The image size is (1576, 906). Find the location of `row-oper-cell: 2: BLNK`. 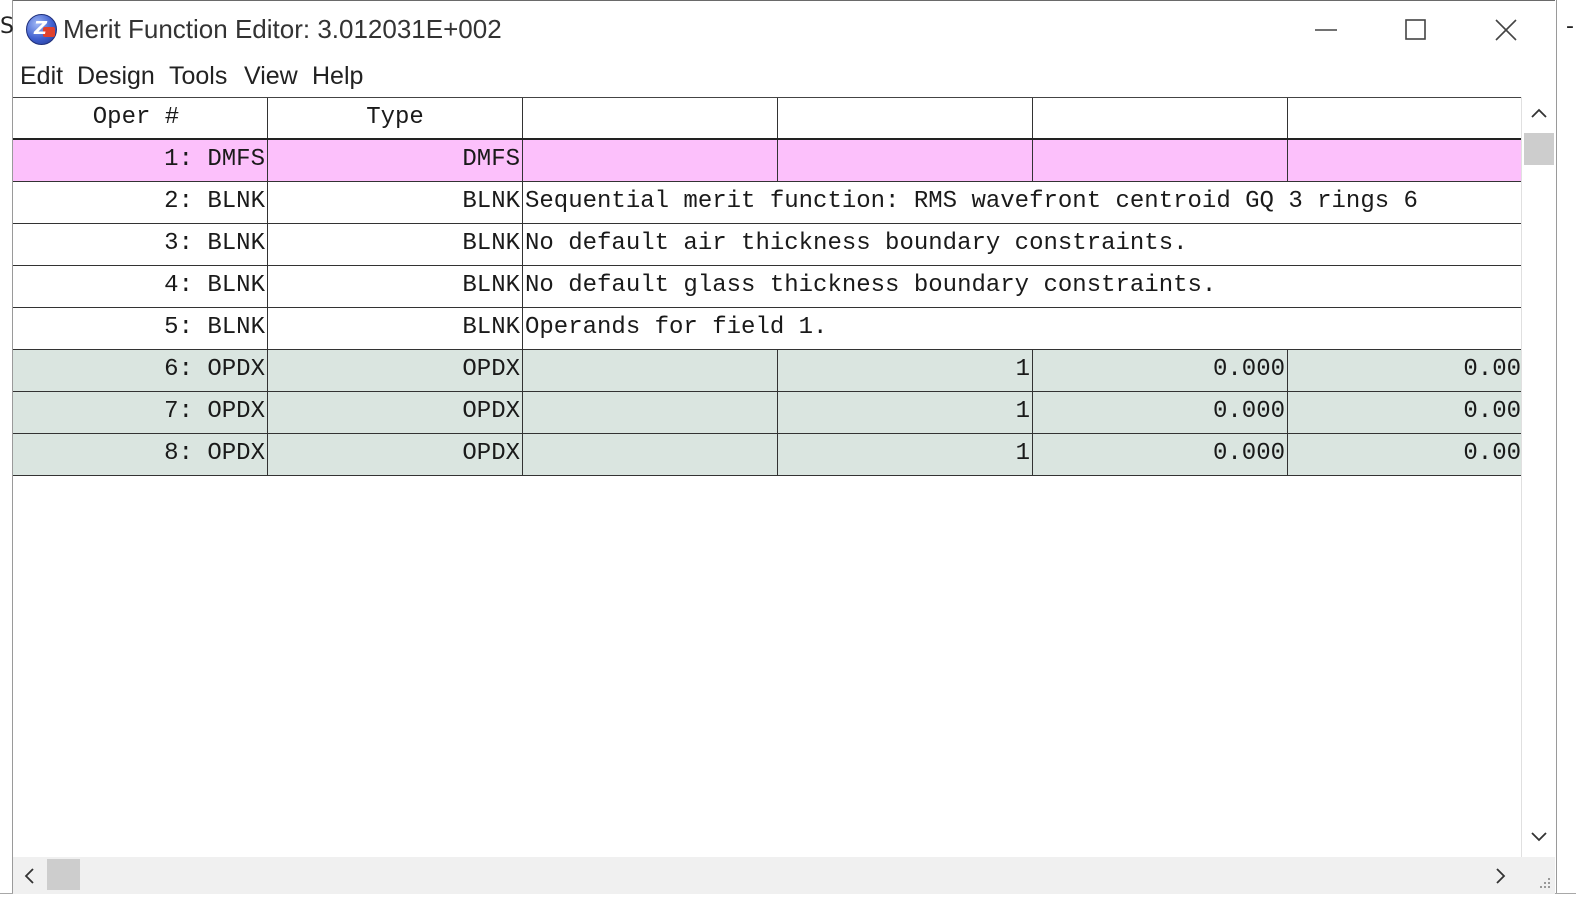

row-oper-cell: 2: BLNK is located at coordinates (140, 202).